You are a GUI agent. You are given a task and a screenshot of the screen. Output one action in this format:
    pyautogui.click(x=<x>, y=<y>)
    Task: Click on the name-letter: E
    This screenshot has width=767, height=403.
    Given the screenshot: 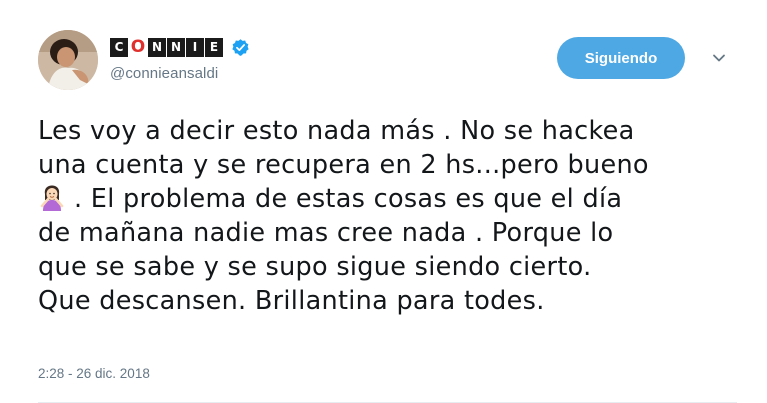 What is the action you would take?
    pyautogui.click(x=214, y=47)
    